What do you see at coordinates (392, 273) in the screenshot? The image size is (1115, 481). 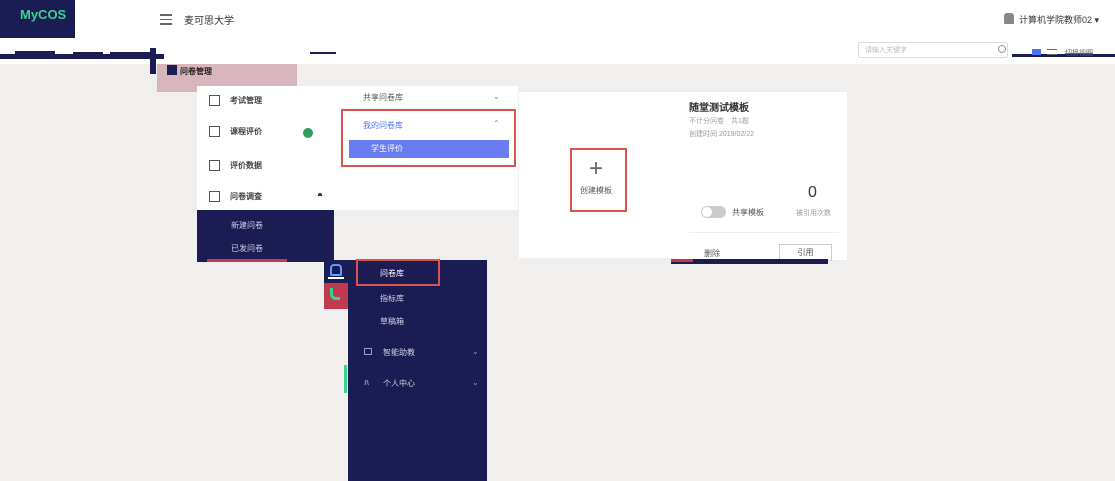 I see `sidebar-item-question-library: 问卷库` at bounding box center [392, 273].